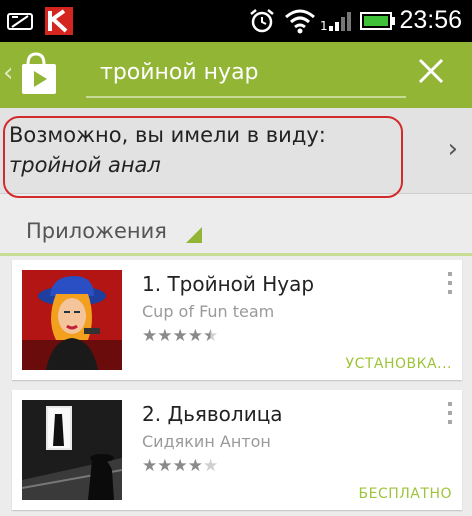 The height and width of the screenshot is (516, 472). What do you see at coordinates (430, 20) in the screenshot?
I see `clock: 23:56` at bounding box center [430, 20].